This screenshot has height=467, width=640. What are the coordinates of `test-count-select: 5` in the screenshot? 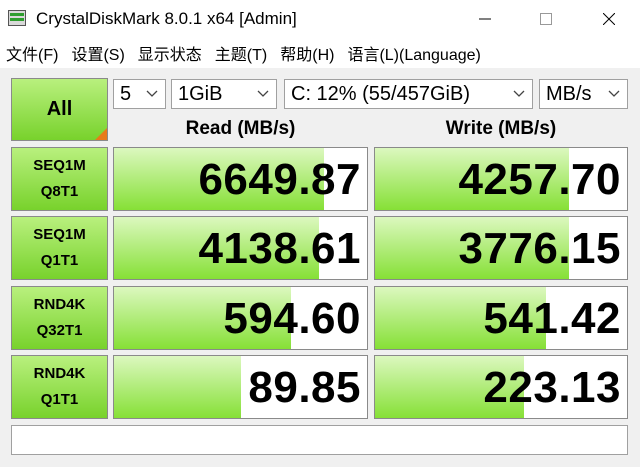 It's located at (139, 94).